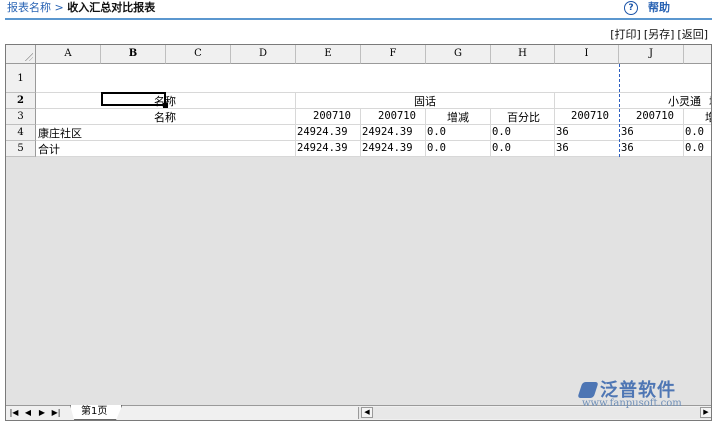 Image resolution: width=712 pixels, height=423 pixels. What do you see at coordinates (198, 54) in the screenshot?
I see `col-header-c: C` at bounding box center [198, 54].